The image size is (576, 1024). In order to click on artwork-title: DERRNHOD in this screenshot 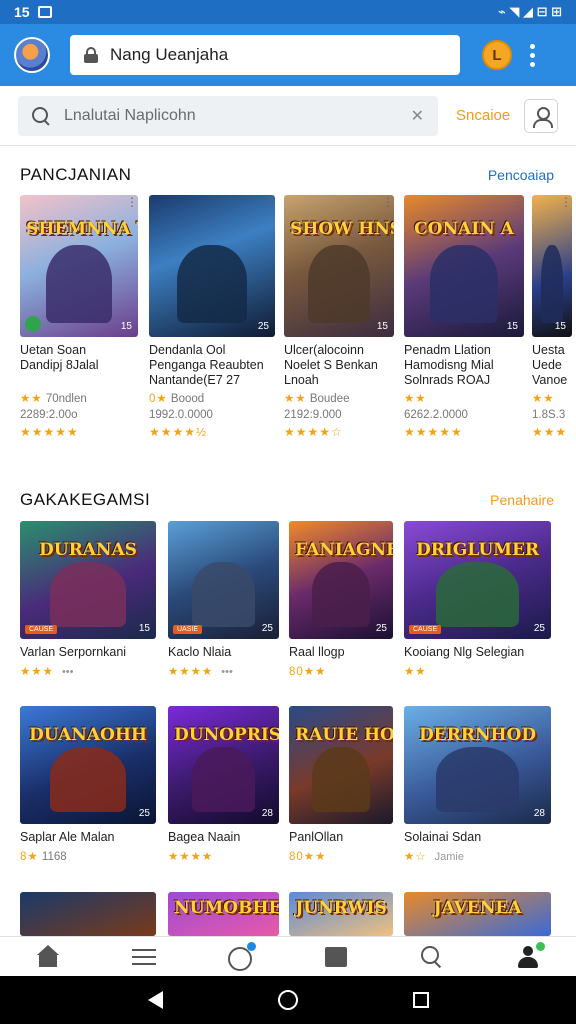, I will do `click(477, 735)`.